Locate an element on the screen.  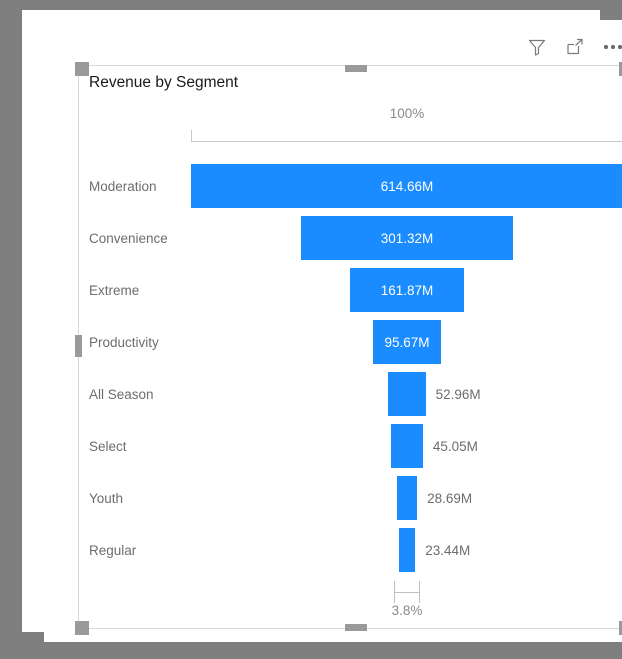
resize-handle-top-center is located at coordinates (356, 68).